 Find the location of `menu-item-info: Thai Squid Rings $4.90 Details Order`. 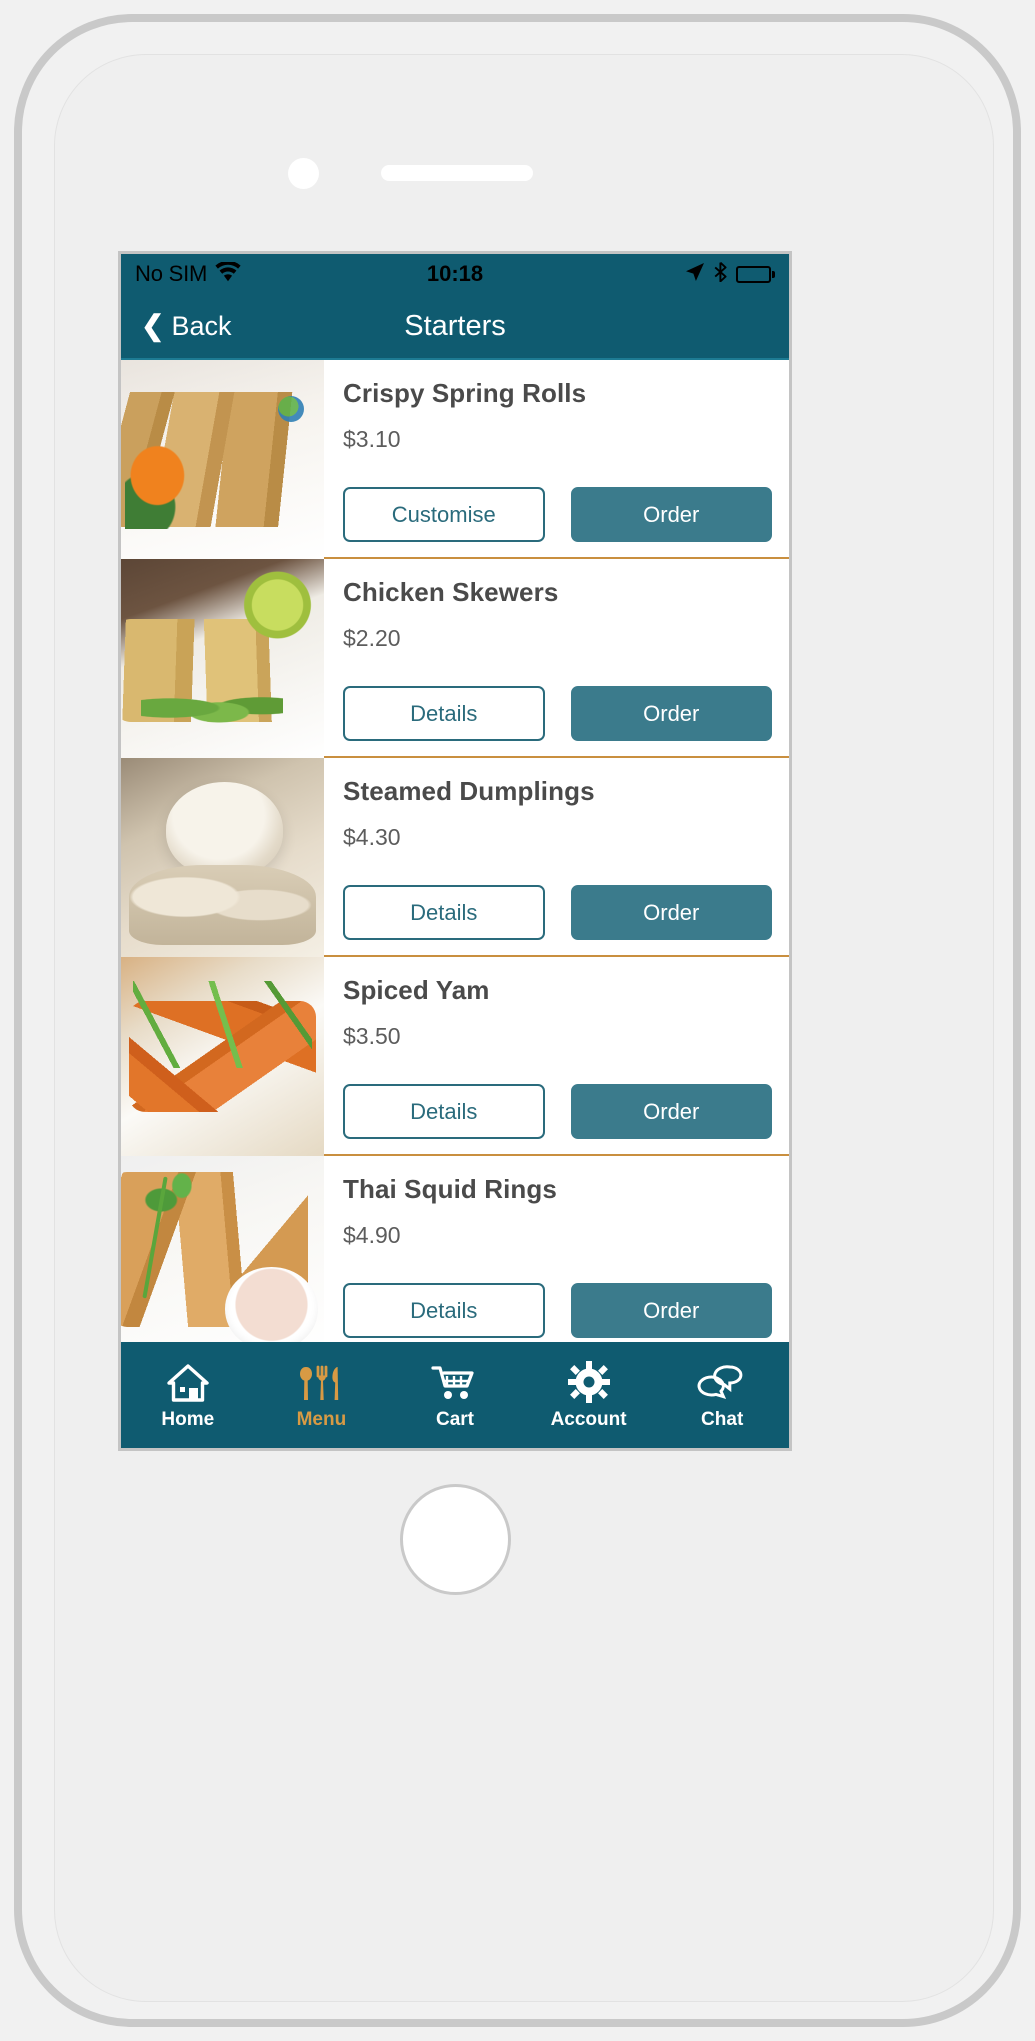

menu-item-info: Thai Squid Rings $4.90 Details Order is located at coordinates (556, 1255).